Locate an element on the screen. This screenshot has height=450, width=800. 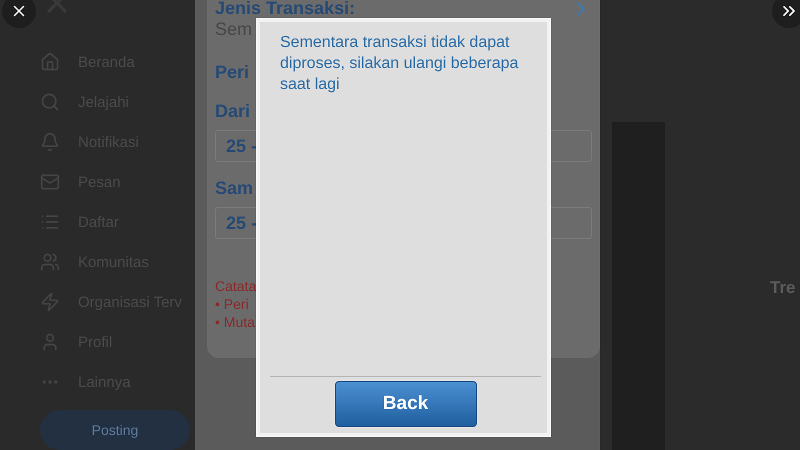
form-label: Jenis Transaksi: is located at coordinates (285, 9).